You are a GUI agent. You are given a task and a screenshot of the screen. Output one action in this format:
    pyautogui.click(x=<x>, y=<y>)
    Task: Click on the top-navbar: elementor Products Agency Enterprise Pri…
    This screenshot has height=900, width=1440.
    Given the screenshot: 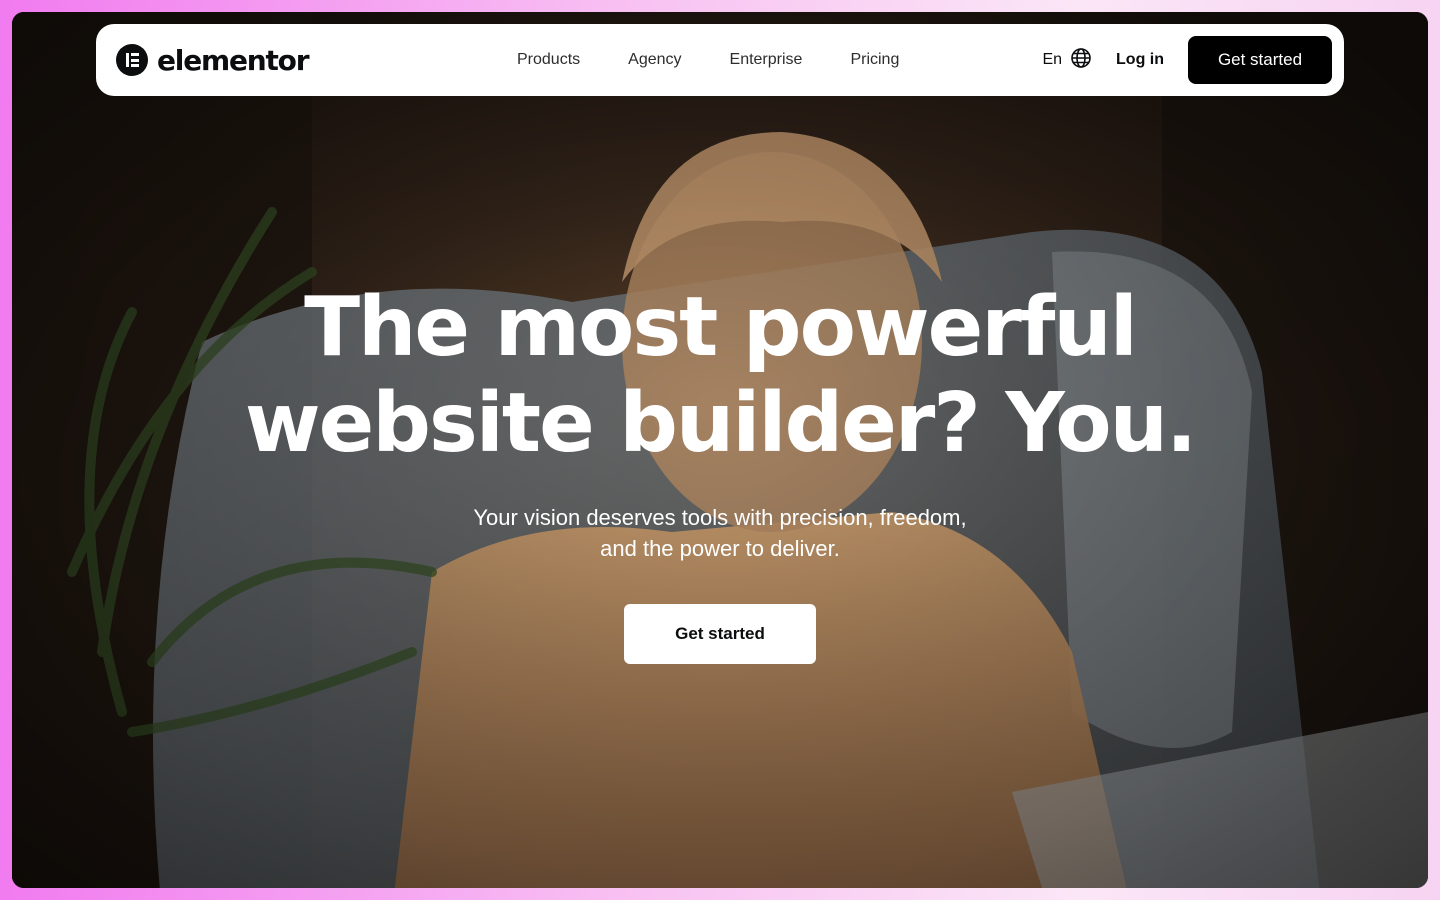 What is the action you would take?
    pyautogui.click(x=720, y=60)
    